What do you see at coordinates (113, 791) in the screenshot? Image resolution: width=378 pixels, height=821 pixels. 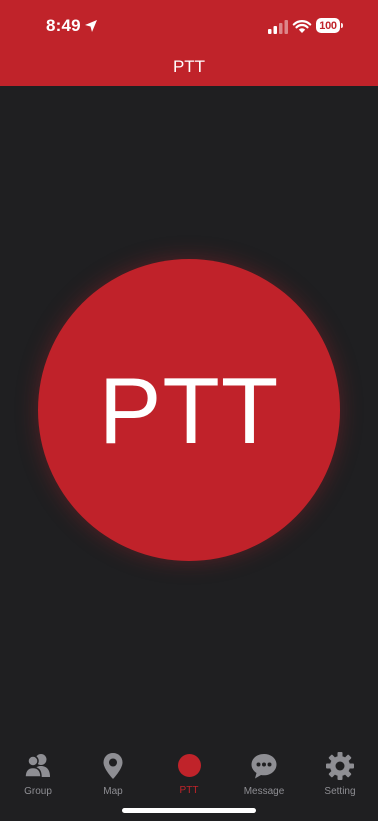 I see `tab-label: Map` at bounding box center [113, 791].